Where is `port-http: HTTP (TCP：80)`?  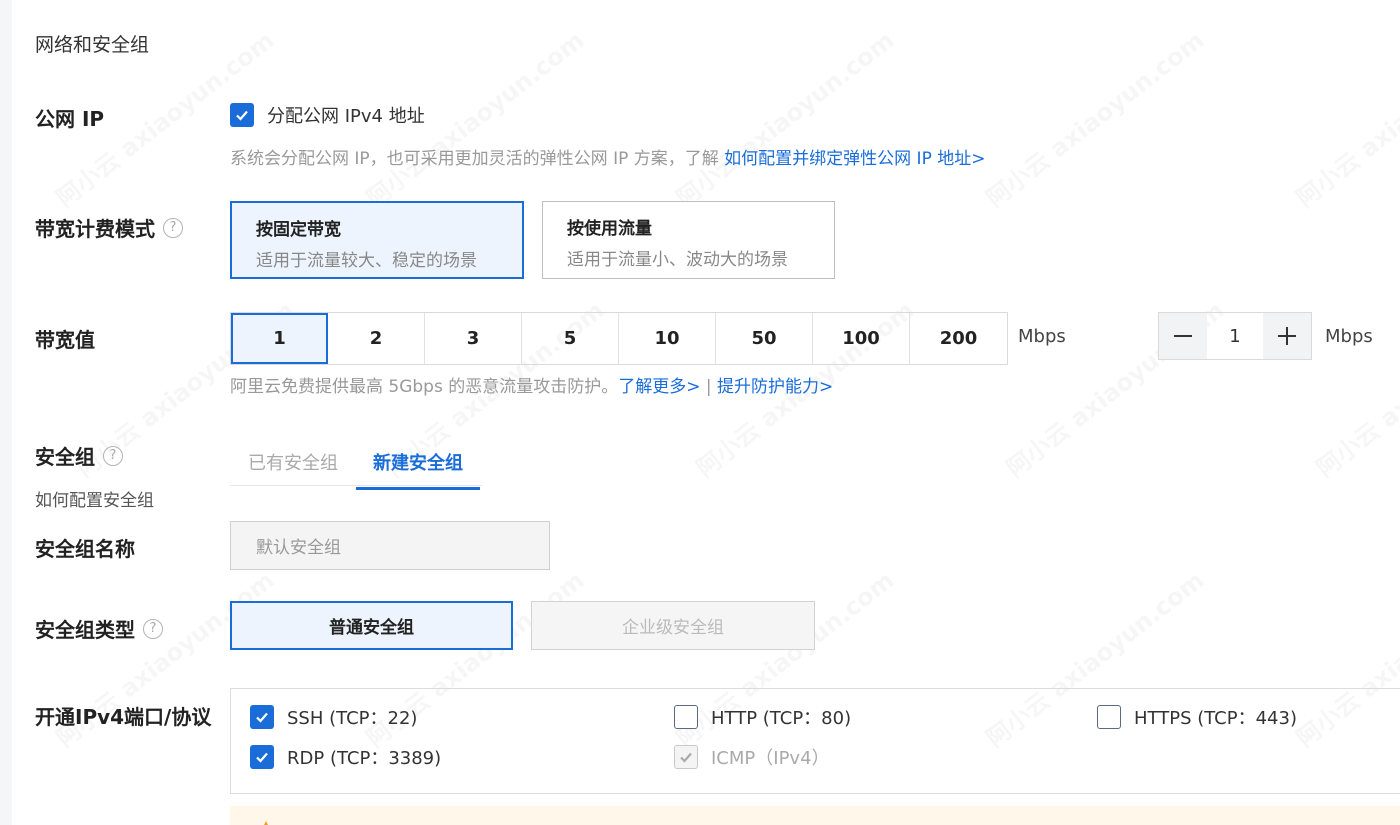
port-http: HTTP (TCP：80) is located at coordinates (762, 717).